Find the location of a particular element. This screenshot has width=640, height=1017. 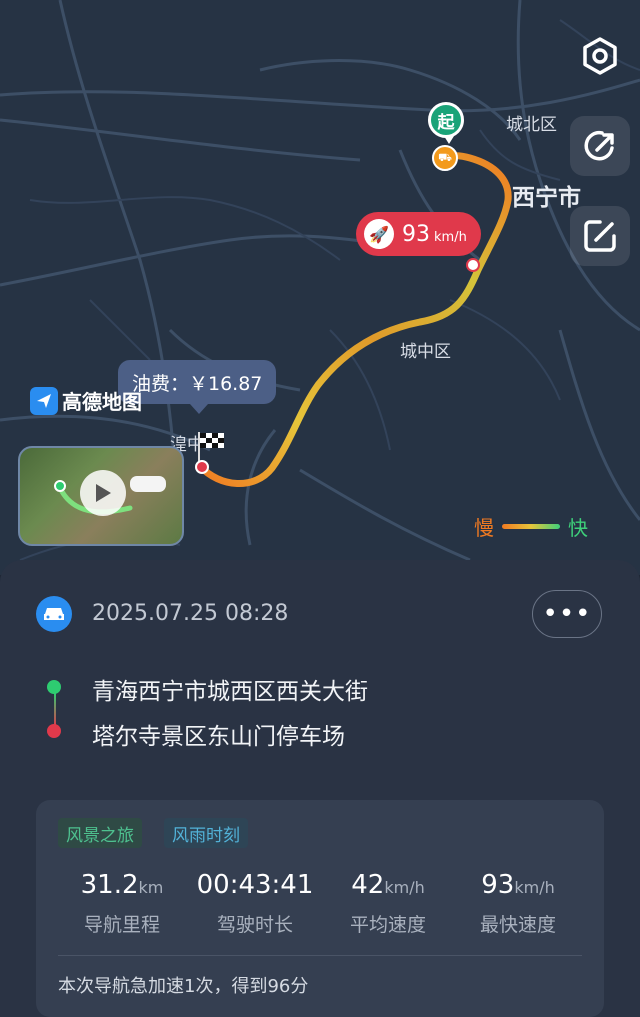

play-icon is located at coordinates (103, 493).